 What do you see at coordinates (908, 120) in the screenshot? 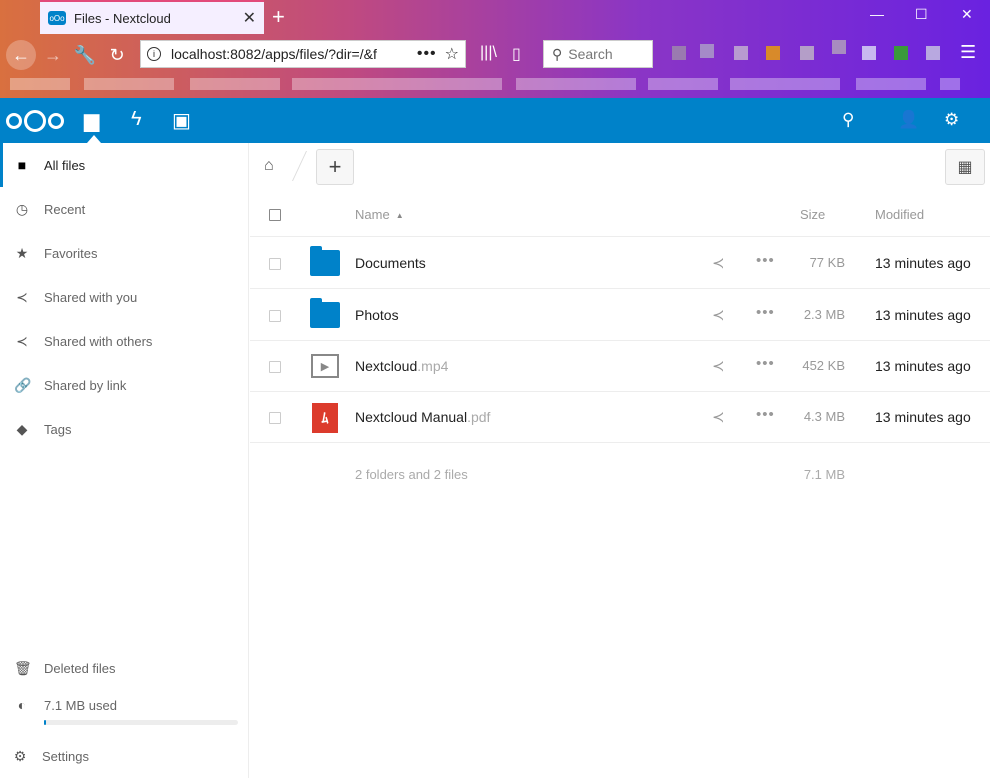
I see `contacts-icon: 👤` at bounding box center [908, 120].